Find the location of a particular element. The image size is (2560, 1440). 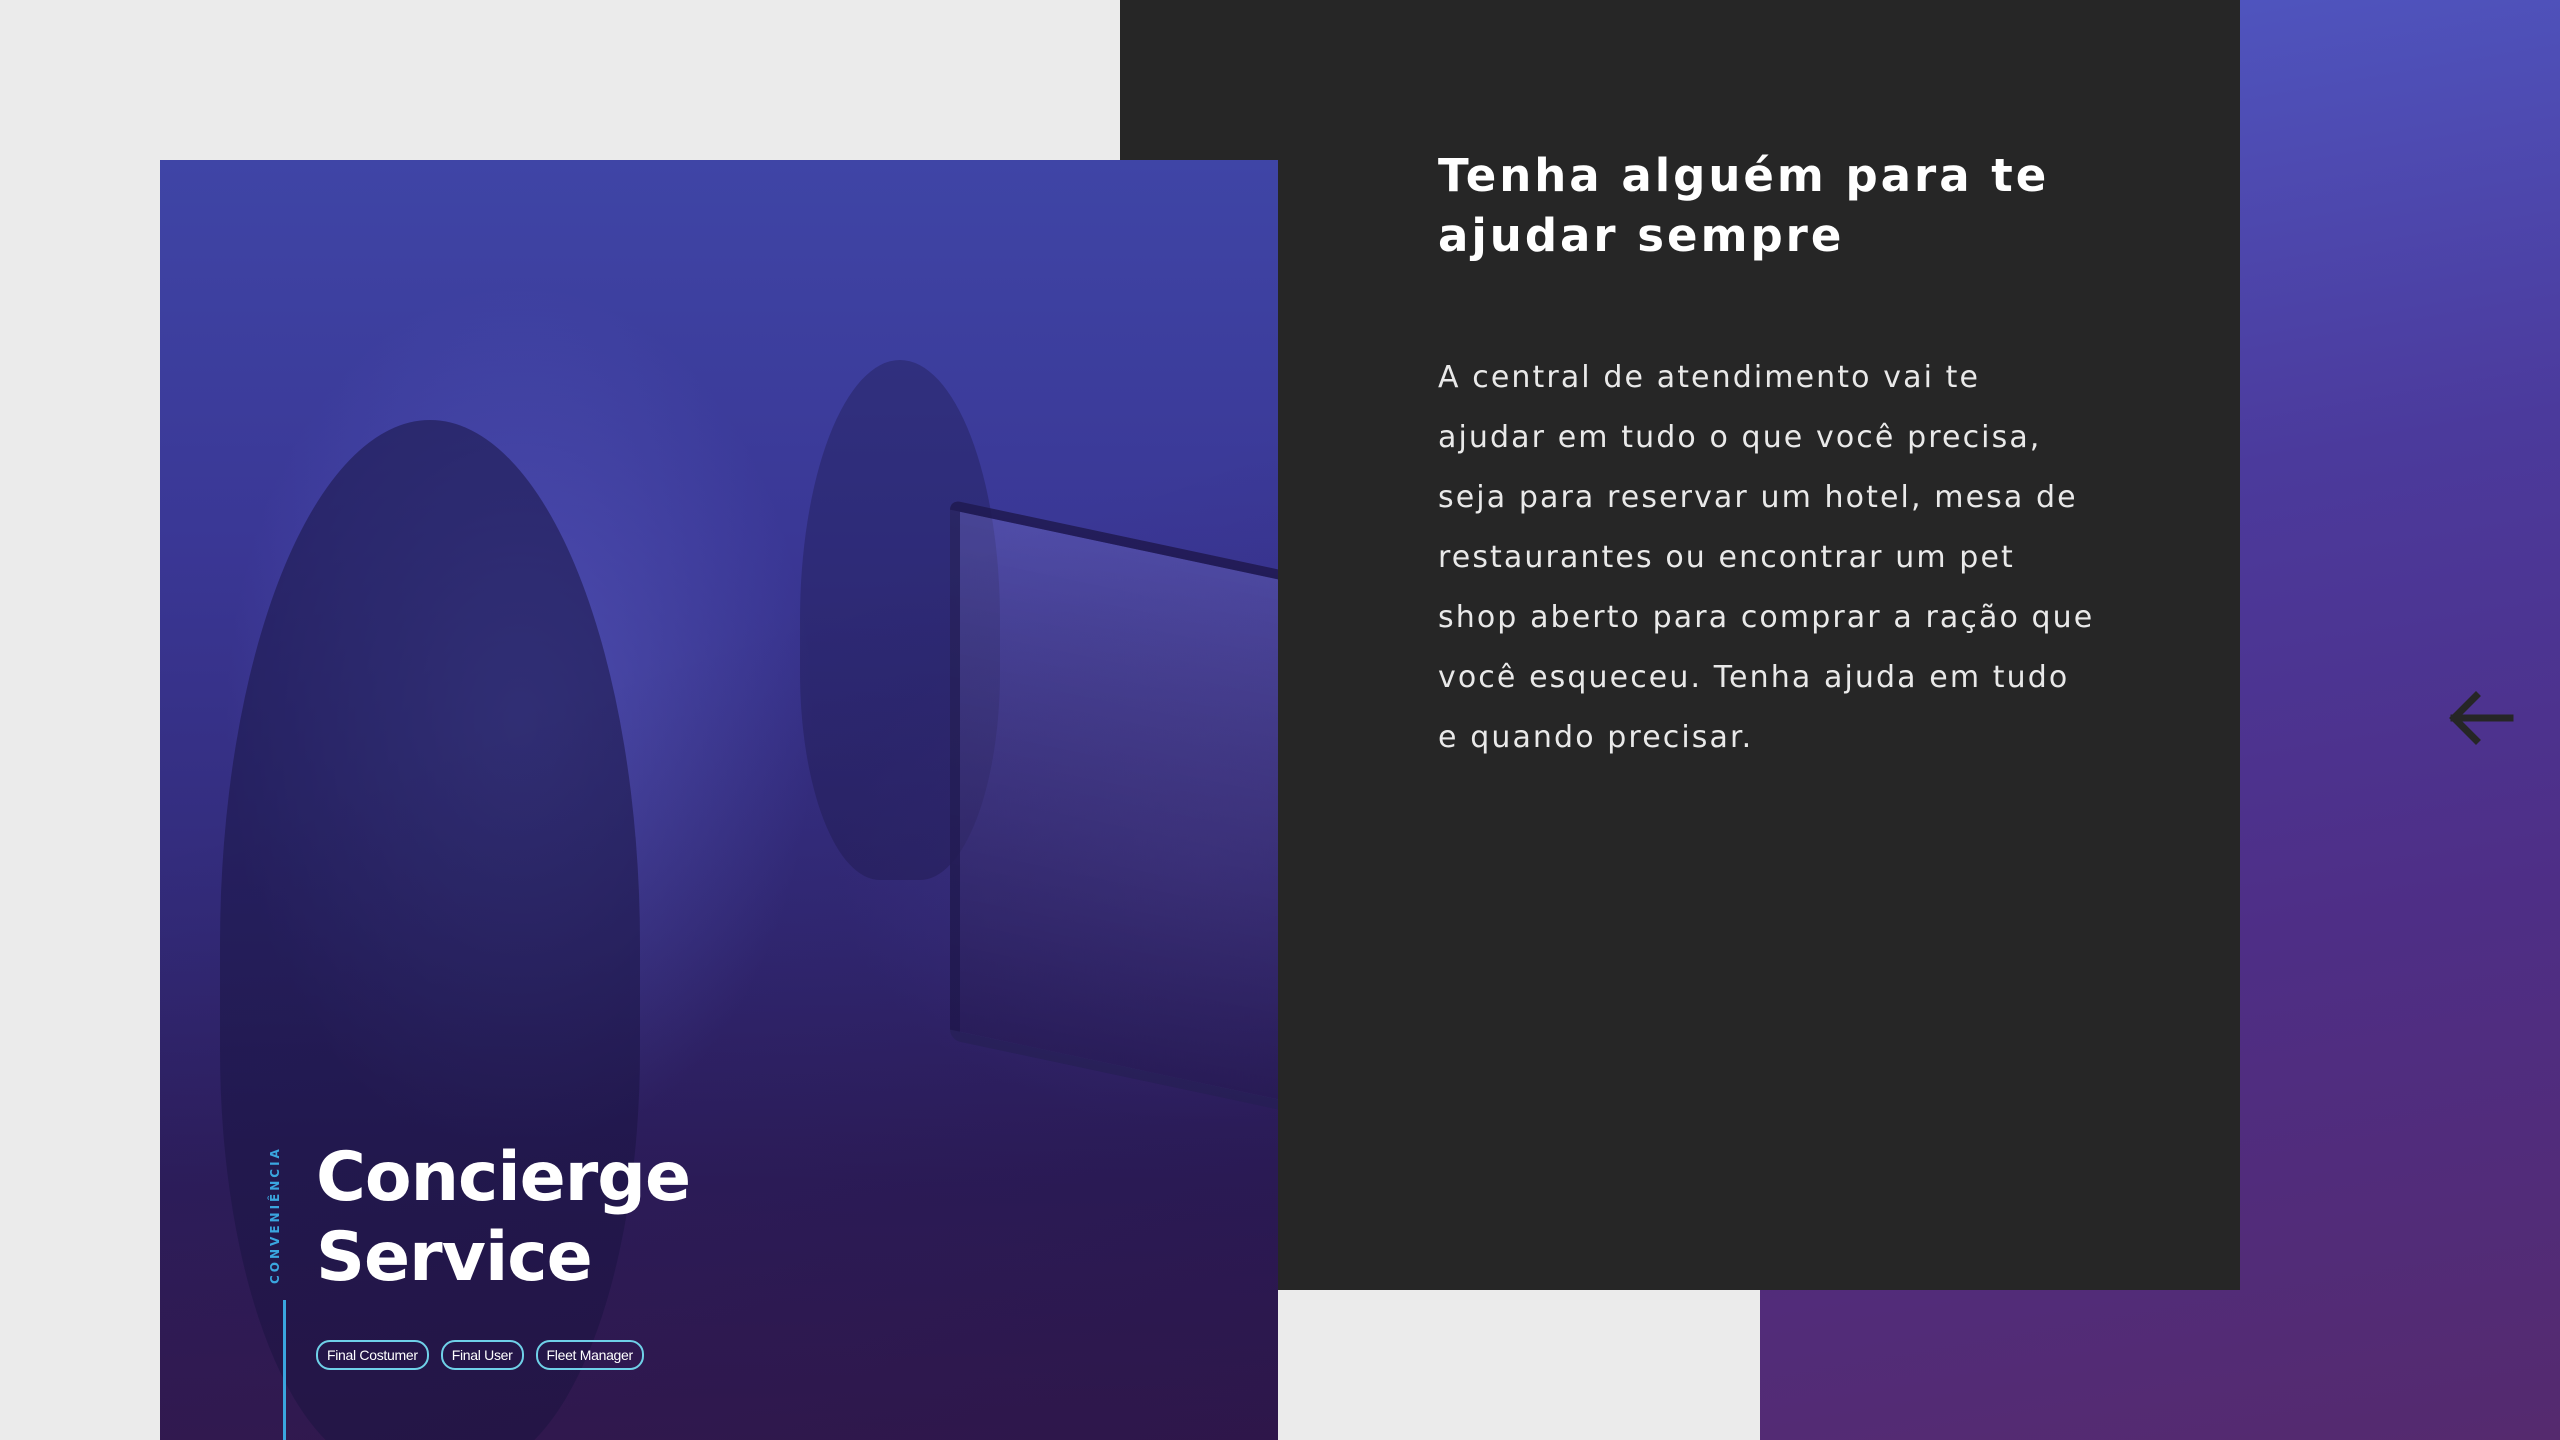

panel-heading: Tenha alguém para te ajudar sempre is located at coordinates (1744, 205).